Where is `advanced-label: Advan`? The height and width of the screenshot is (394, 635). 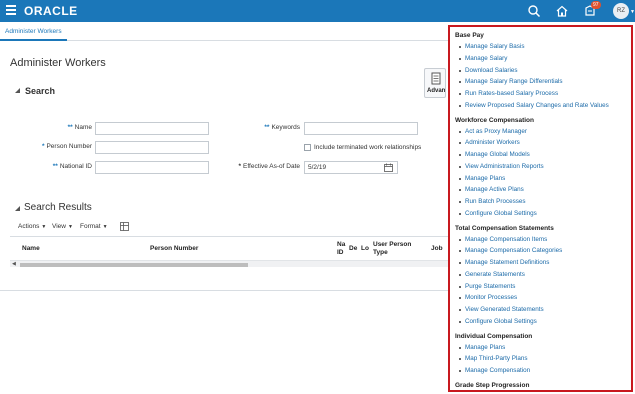 advanced-label: Advan is located at coordinates (436, 91).